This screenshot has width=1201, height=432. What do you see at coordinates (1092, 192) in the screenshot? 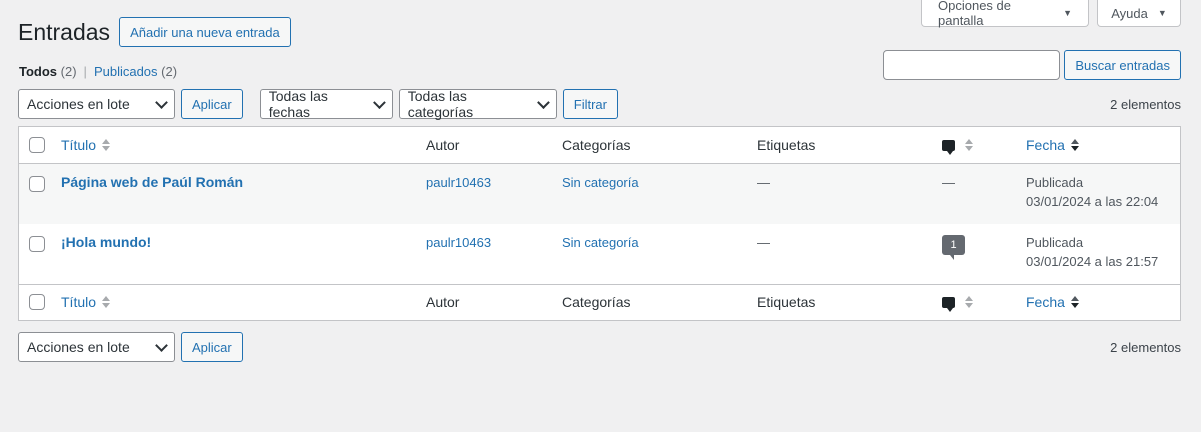
I see `post-date: Publicada 03/01/2024 a las 22:04` at bounding box center [1092, 192].